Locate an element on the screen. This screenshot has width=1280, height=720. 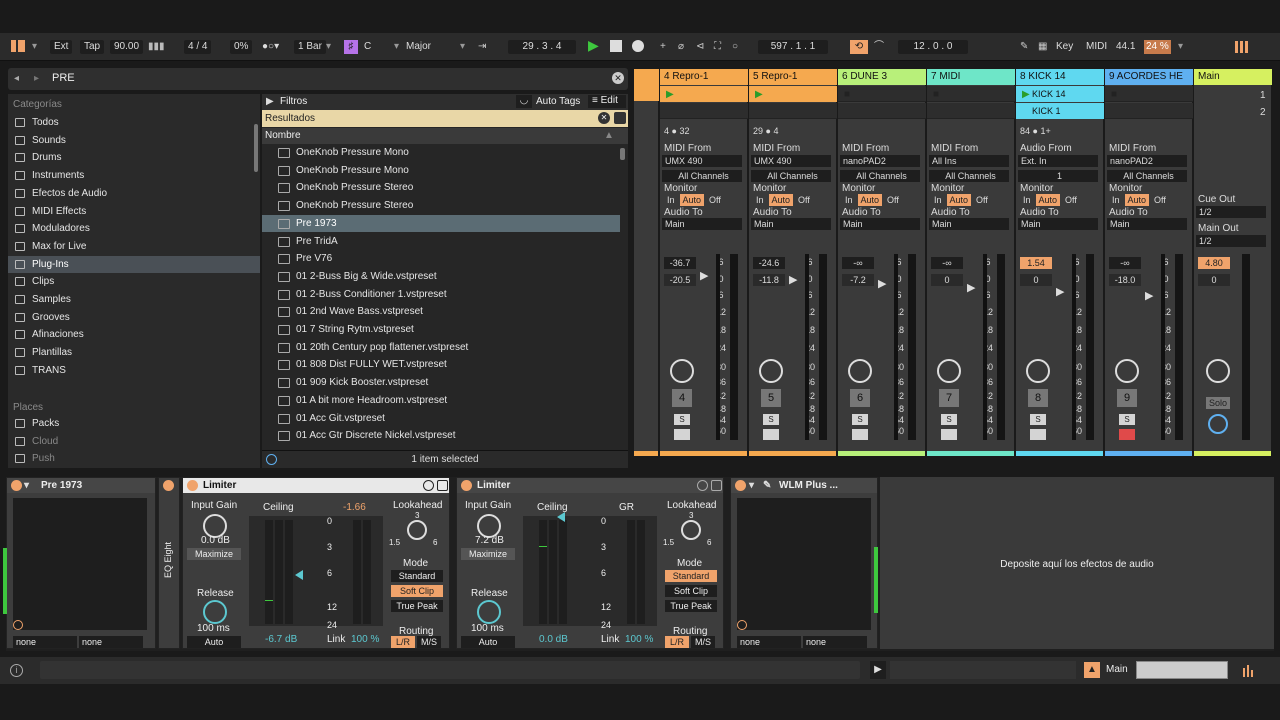
punch-icon: ⌒ is located at coordinates (879, 47).